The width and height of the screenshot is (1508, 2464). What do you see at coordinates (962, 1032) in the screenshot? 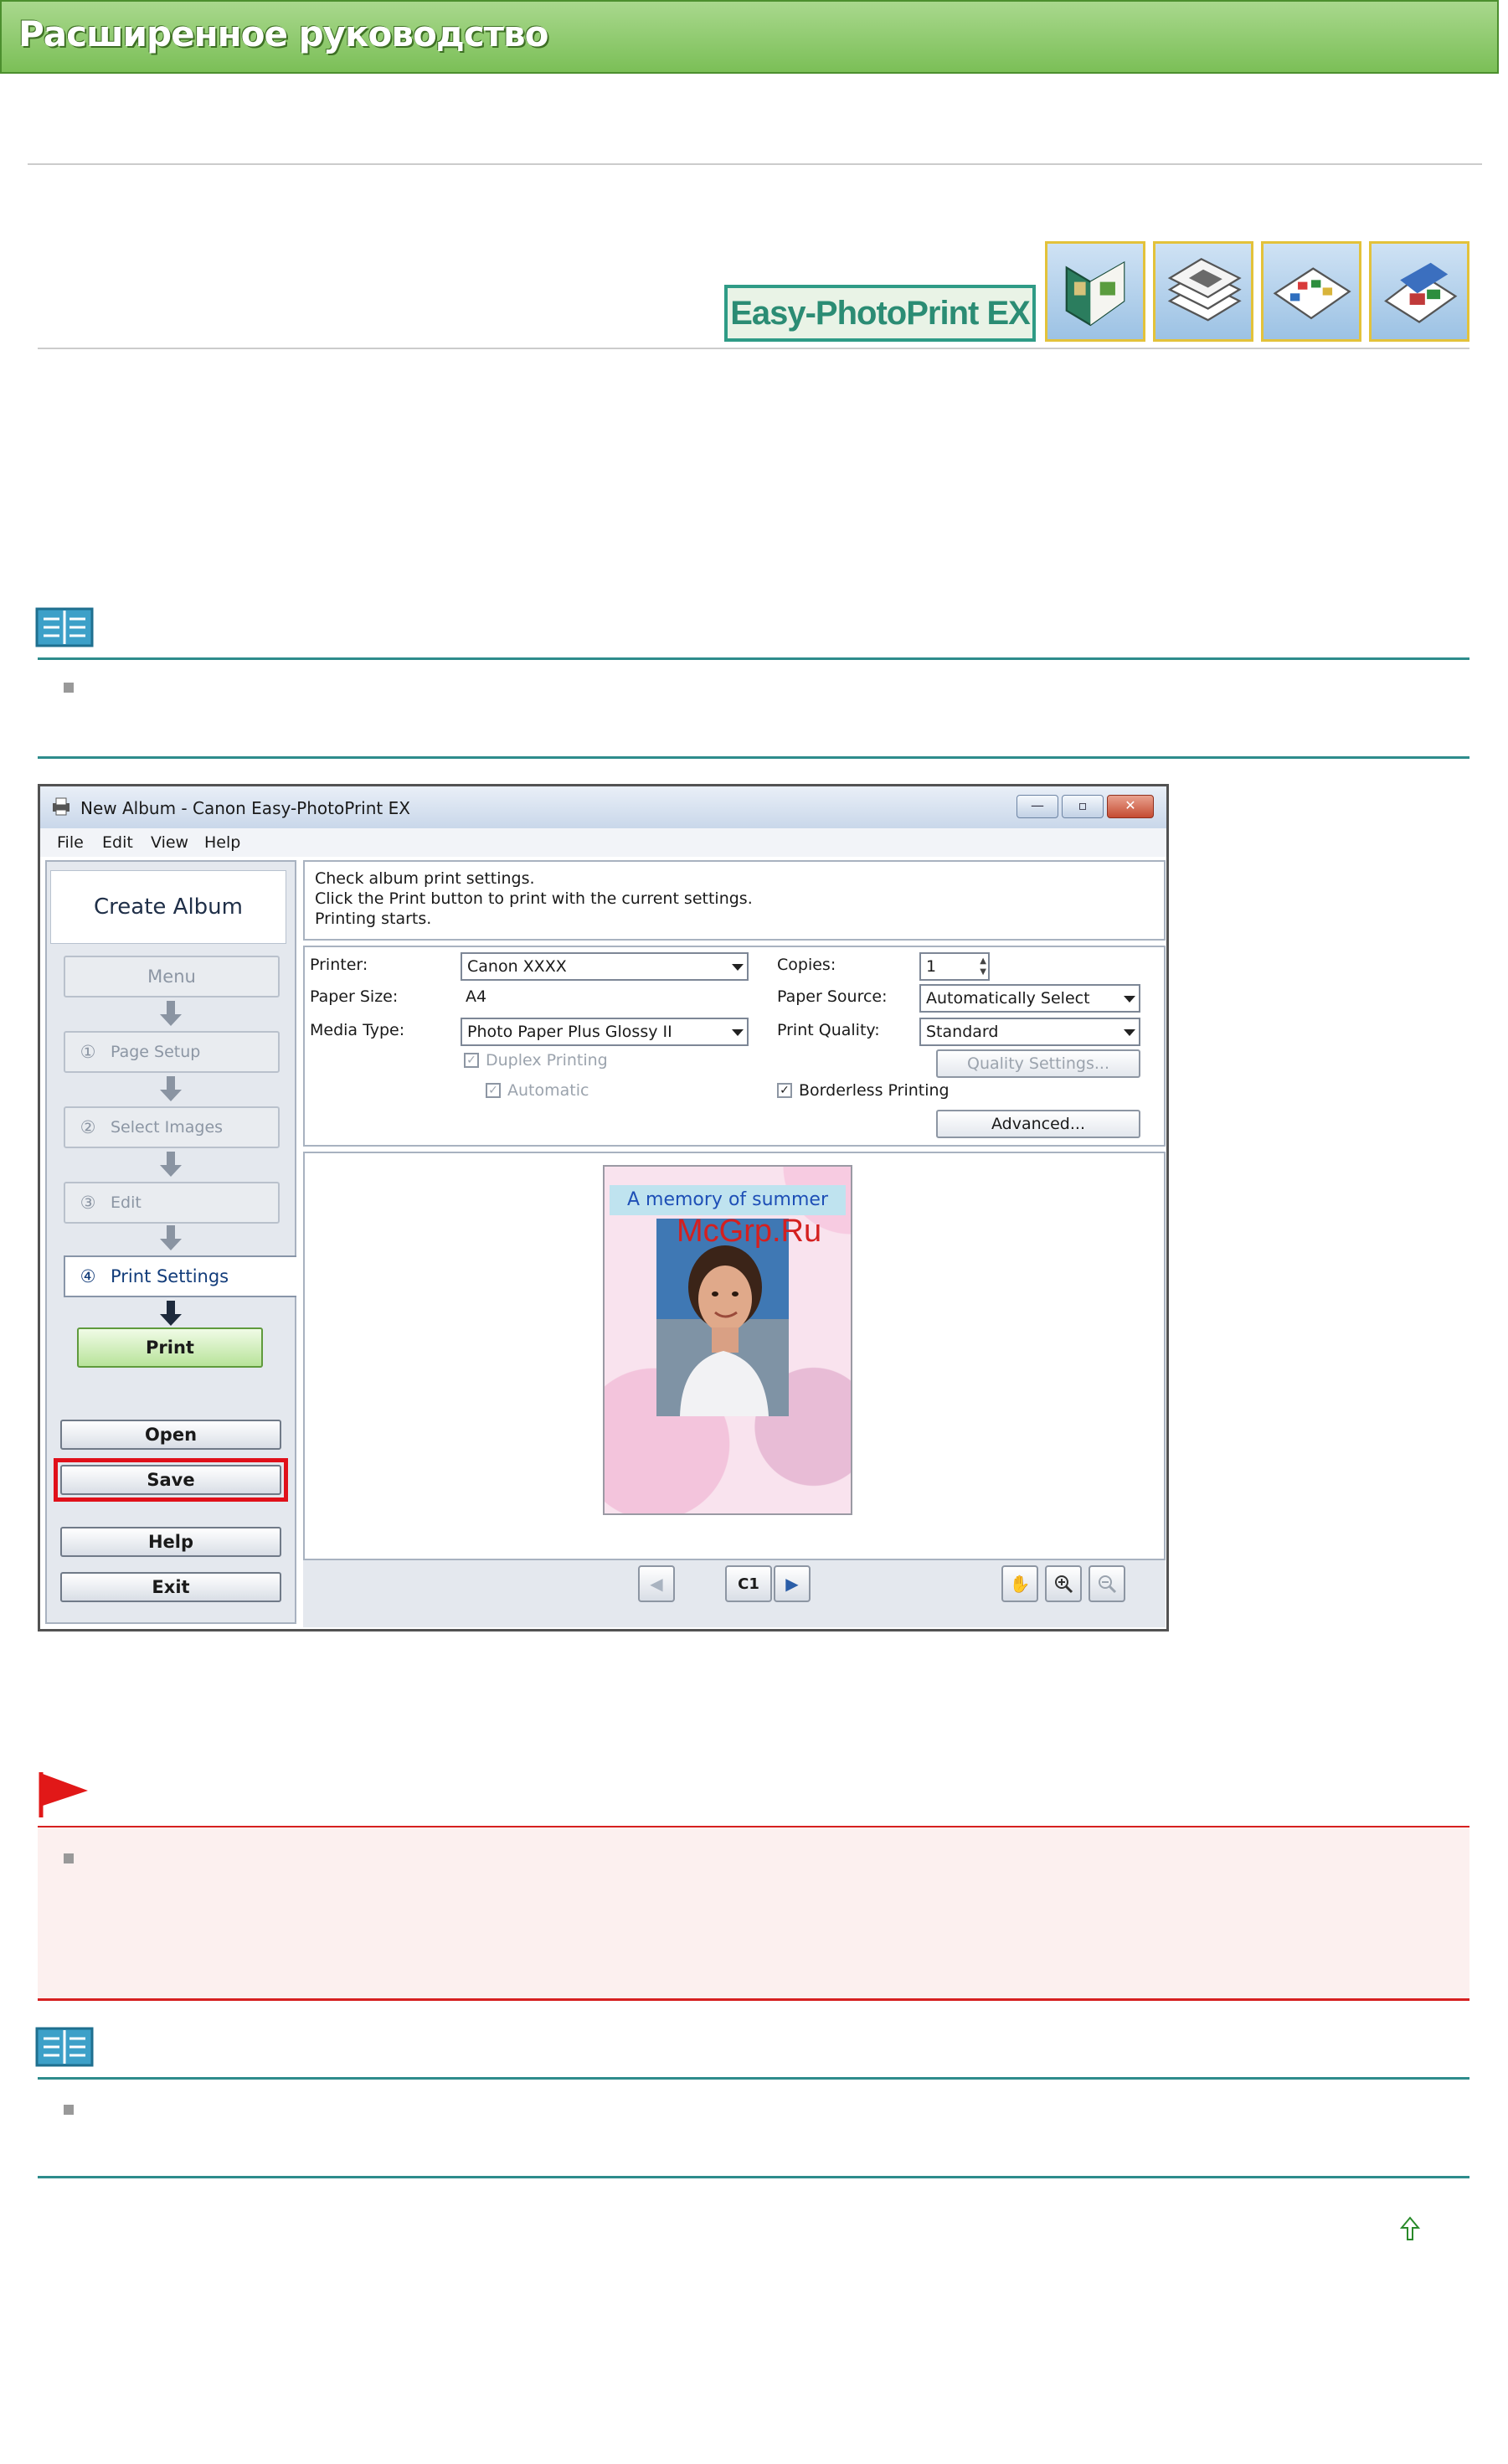
I see `print-quality-value: Standard` at bounding box center [962, 1032].